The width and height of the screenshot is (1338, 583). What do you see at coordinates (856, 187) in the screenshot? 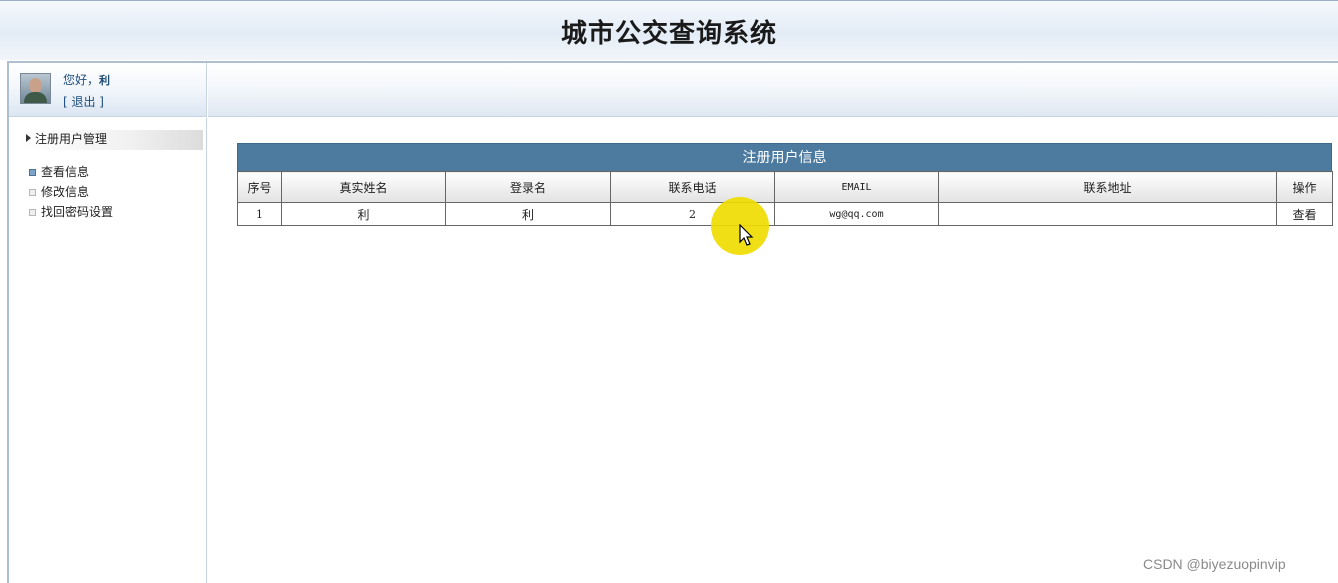
I see `column-header-email: EMAIL` at bounding box center [856, 187].